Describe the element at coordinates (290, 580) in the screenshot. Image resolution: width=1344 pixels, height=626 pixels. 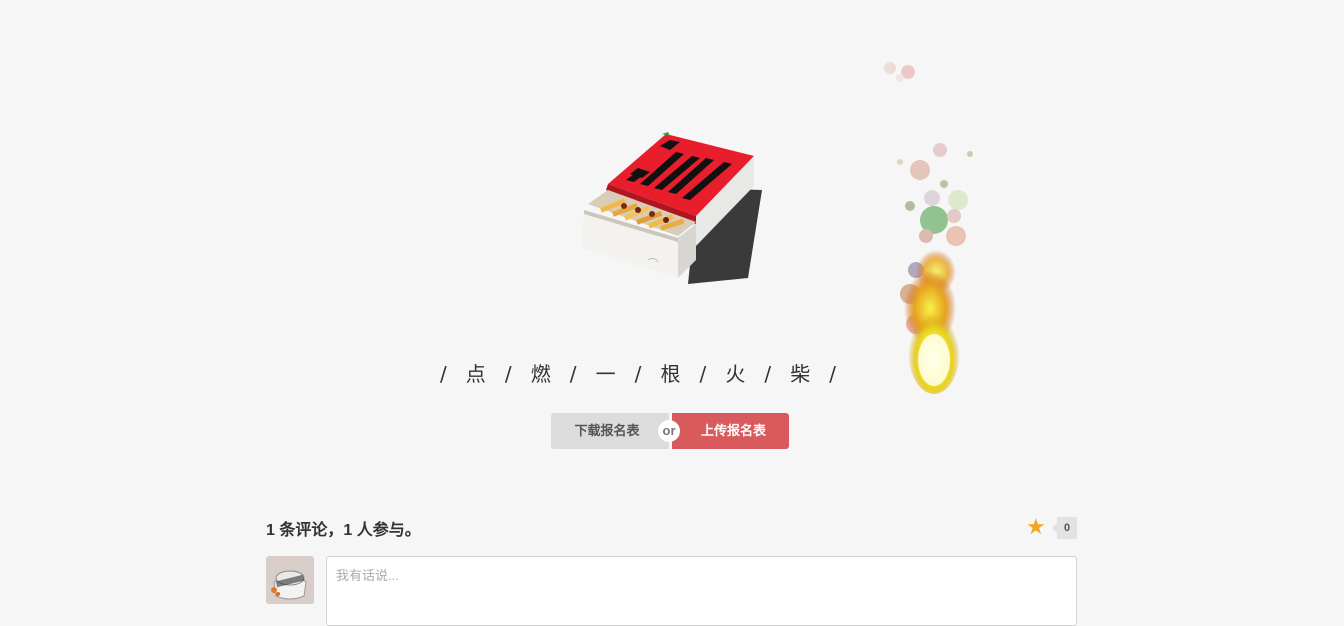
I see `avatar` at that location.